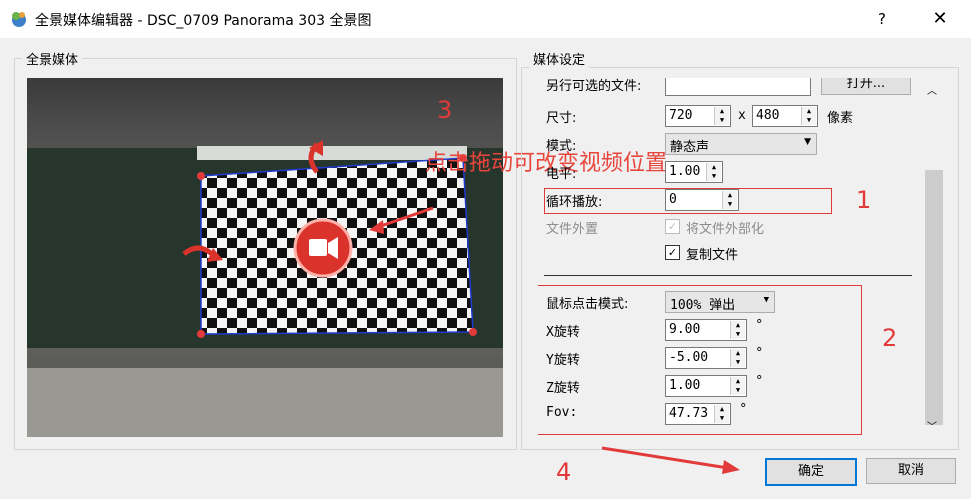 The height and width of the screenshot is (499, 971). I want to click on yrot-spinner: -5.00 ▲ ▼, so click(706, 358).